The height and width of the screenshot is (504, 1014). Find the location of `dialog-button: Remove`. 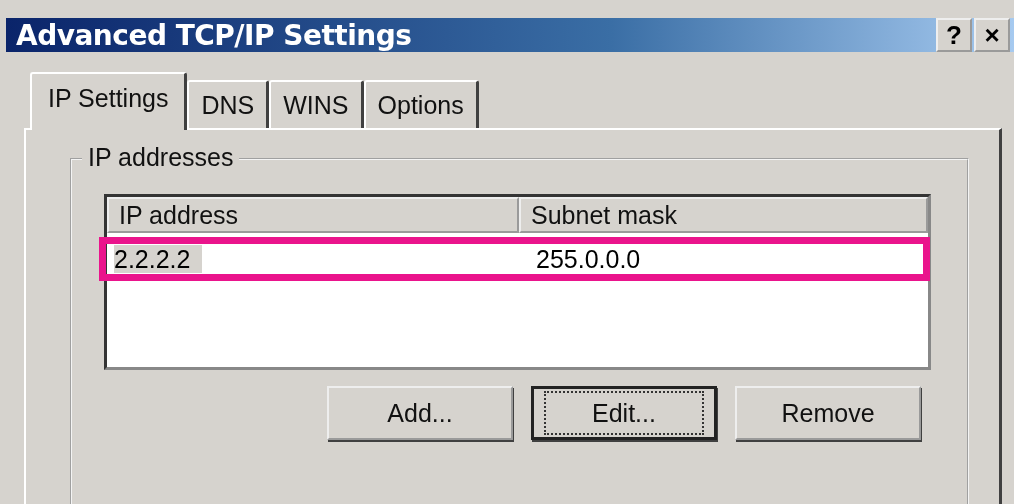

dialog-button: Remove is located at coordinates (828, 413).